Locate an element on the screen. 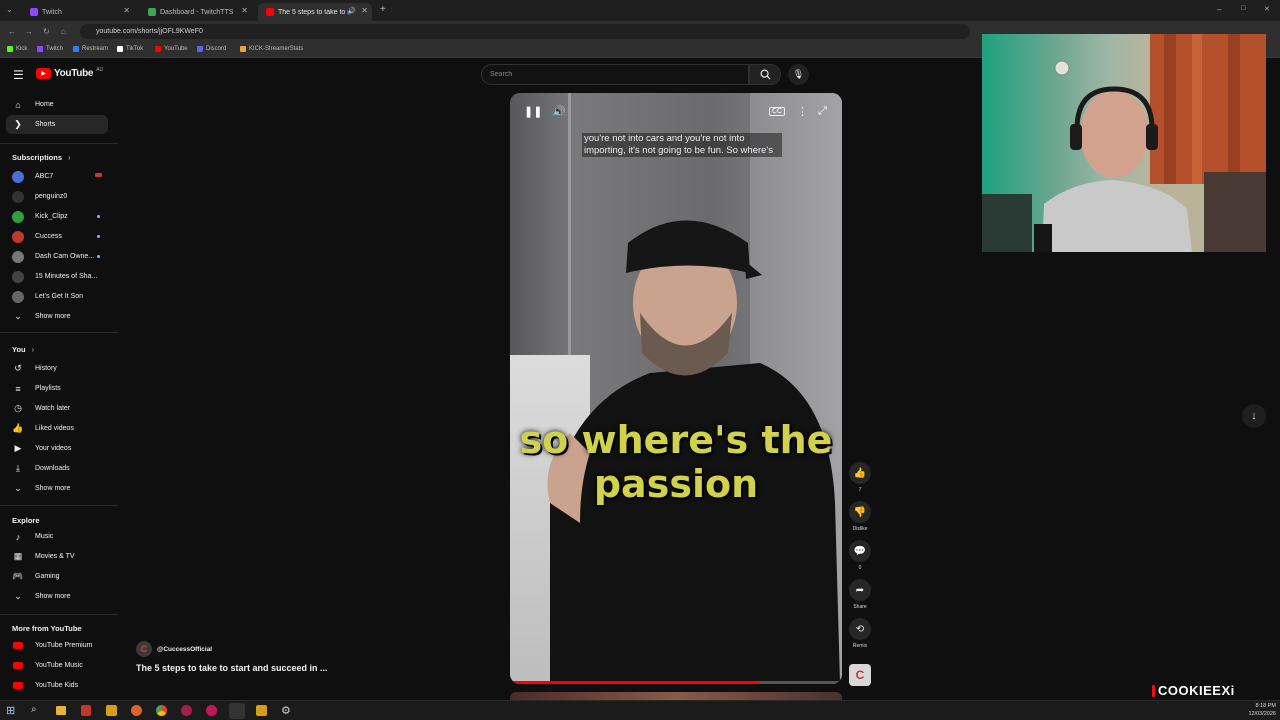  subs-show-more: ⌄ Show more is located at coordinates (57, 316).